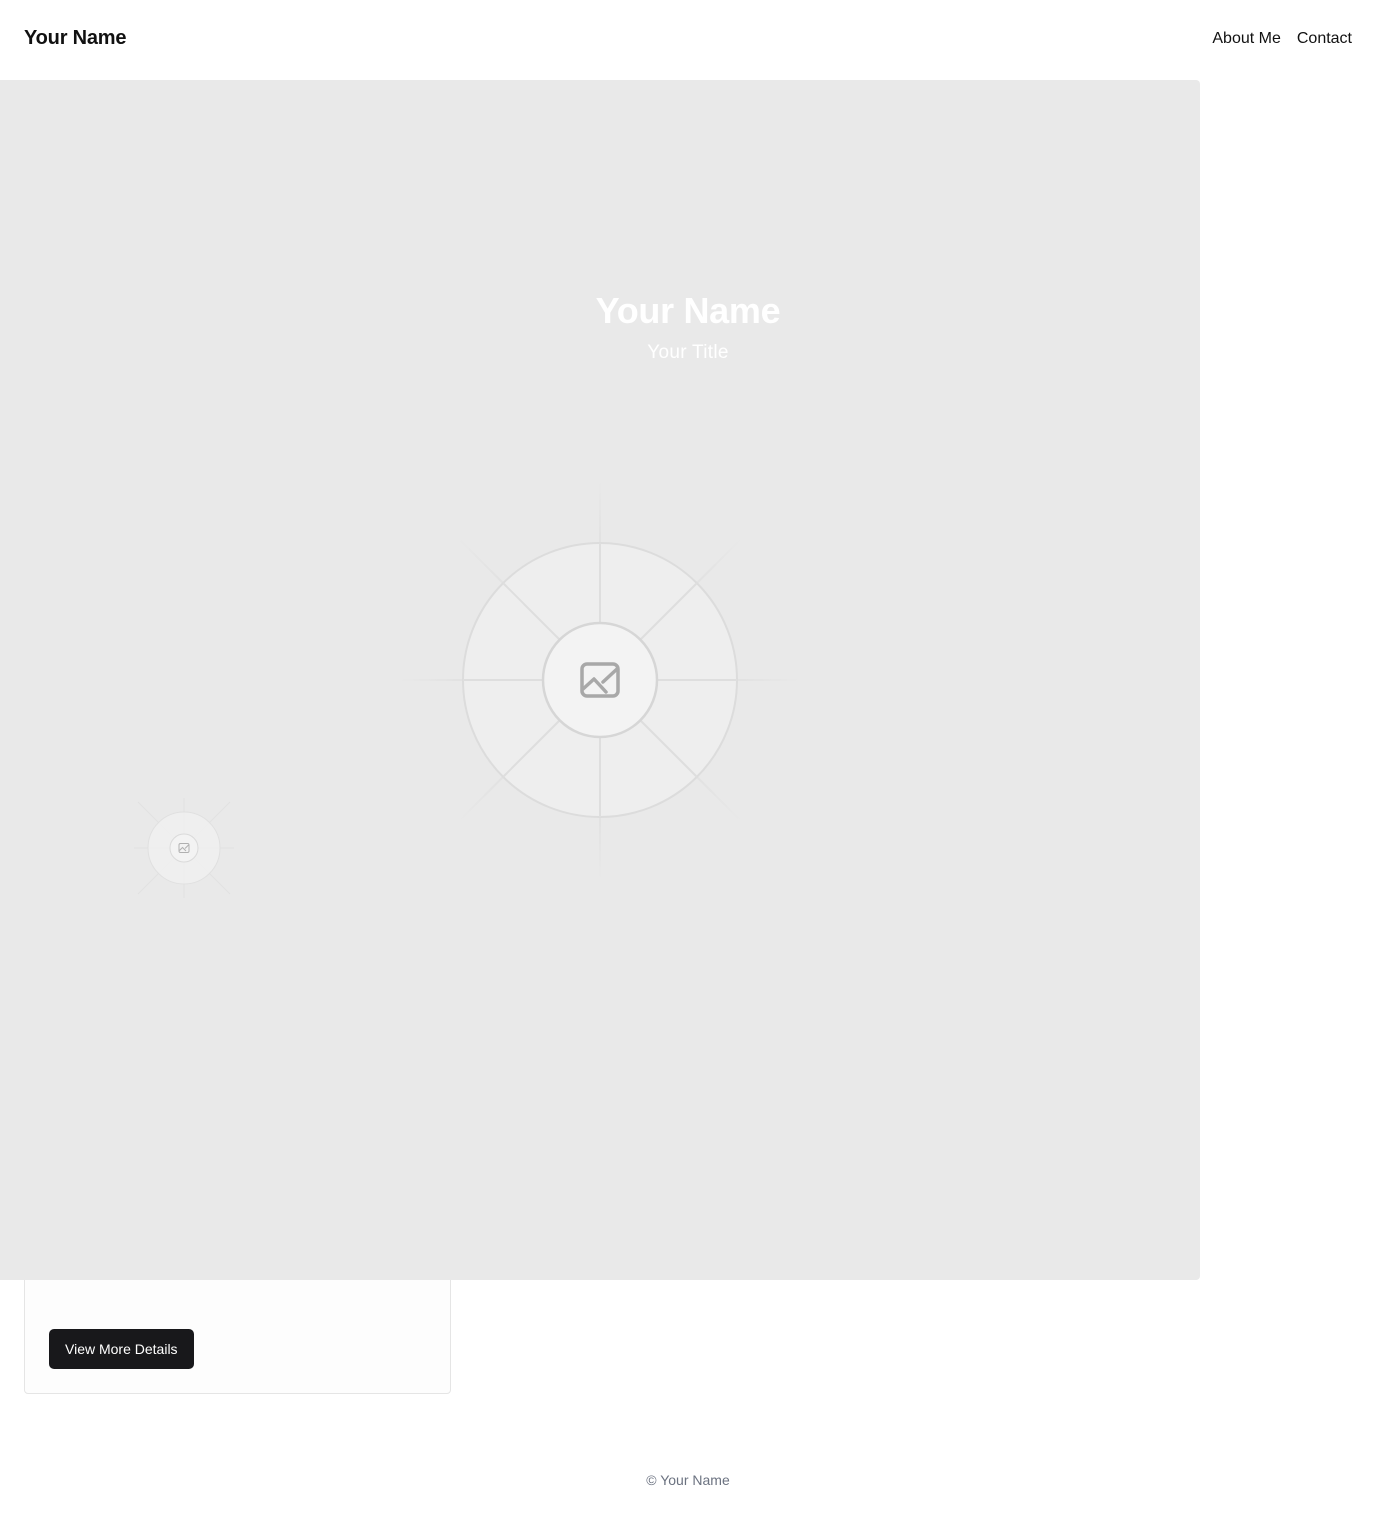 The height and width of the screenshot is (1522, 1376). I want to click on hero-title: Your Title, so click(688, 352).